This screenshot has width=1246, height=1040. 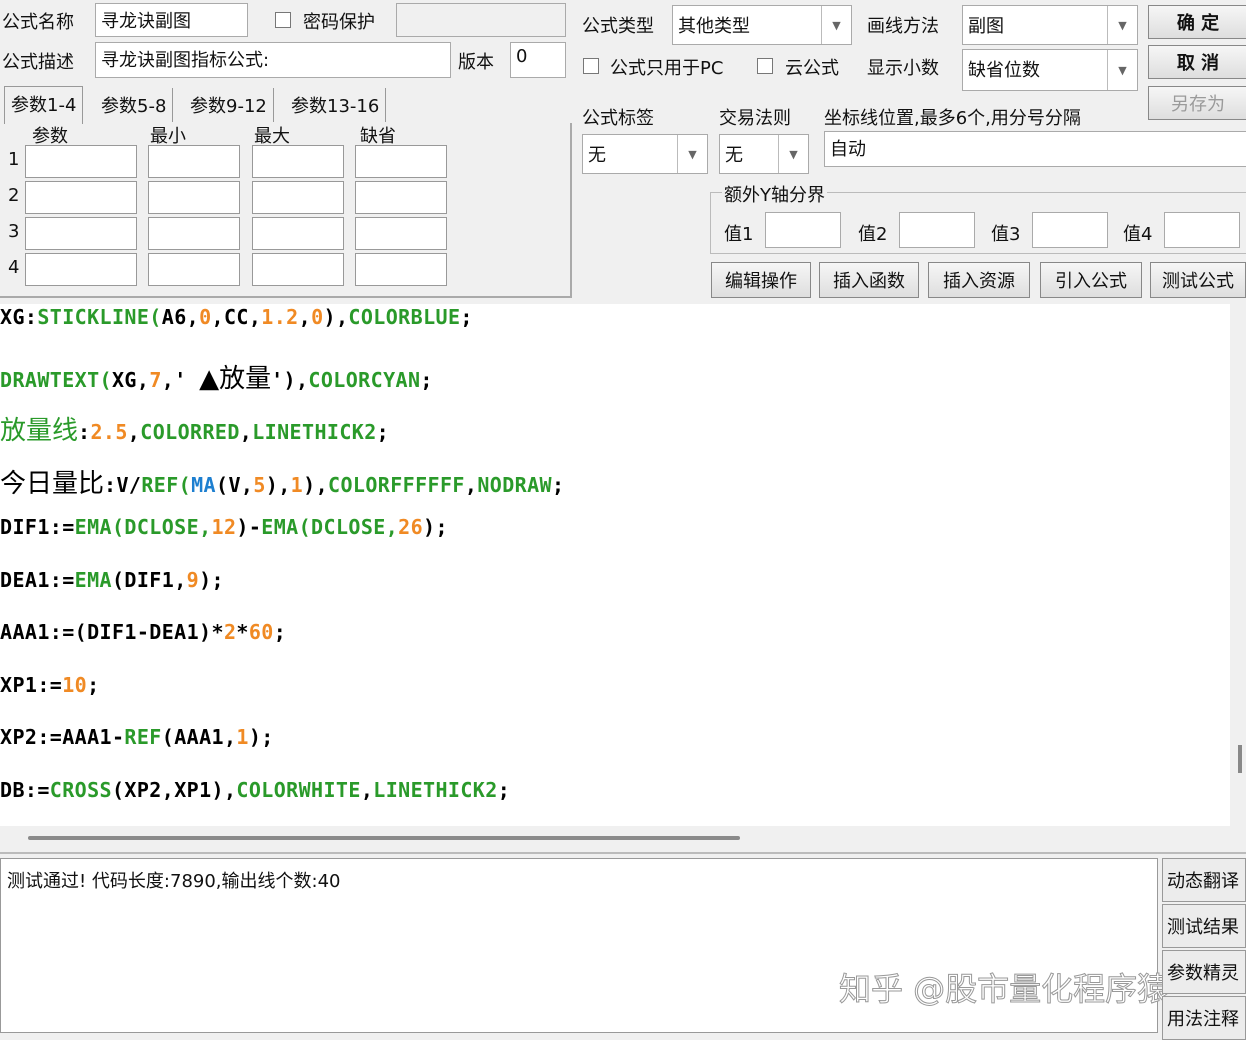 What do you see at coordinates (336, 105) in the screenshot?
I see `tab-params-13-16: 参数13-16` at bounding box center [336, 105].